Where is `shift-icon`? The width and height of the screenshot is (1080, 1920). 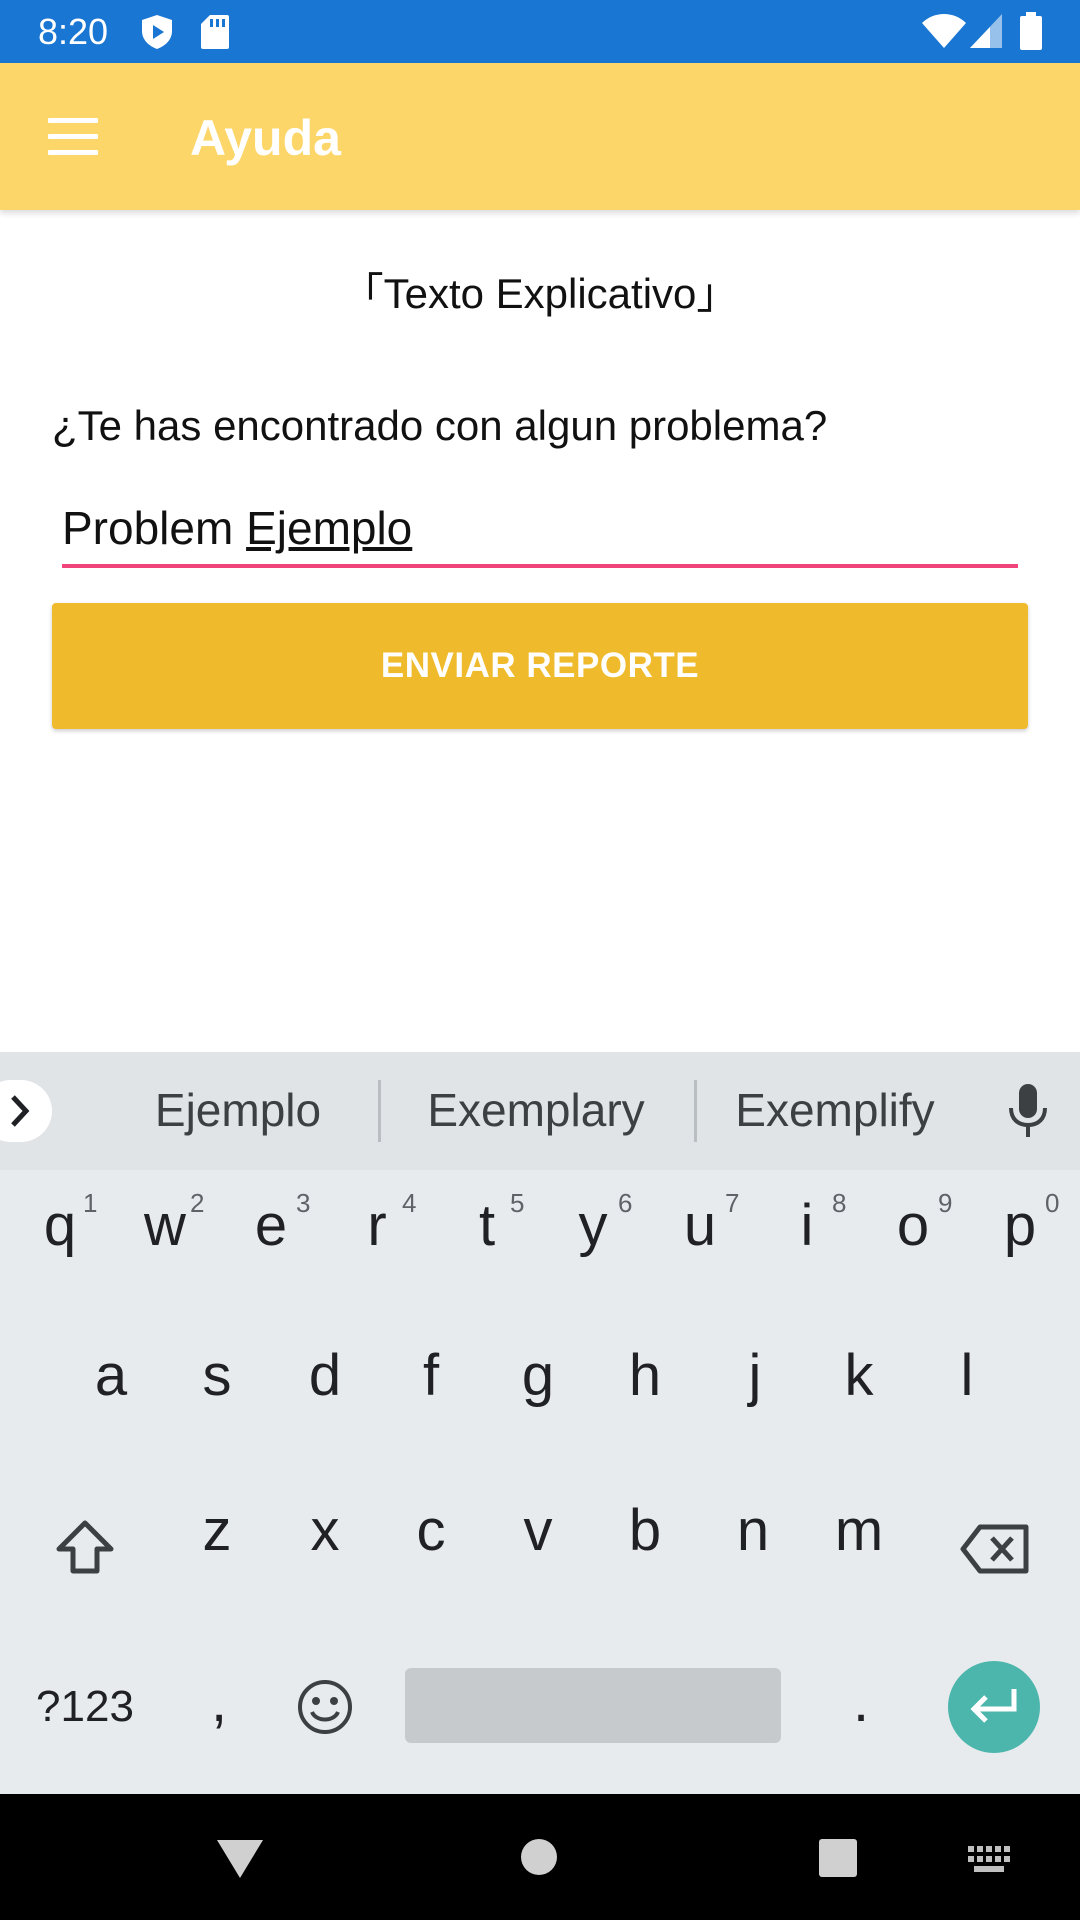
shift-icon is located at coordinates (85, 1547).